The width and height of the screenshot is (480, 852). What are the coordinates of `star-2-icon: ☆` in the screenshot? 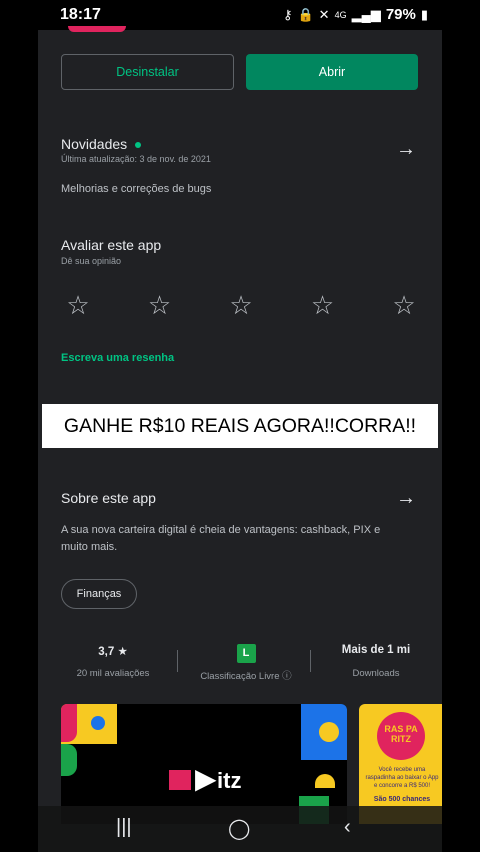 It's located at (160, 305).